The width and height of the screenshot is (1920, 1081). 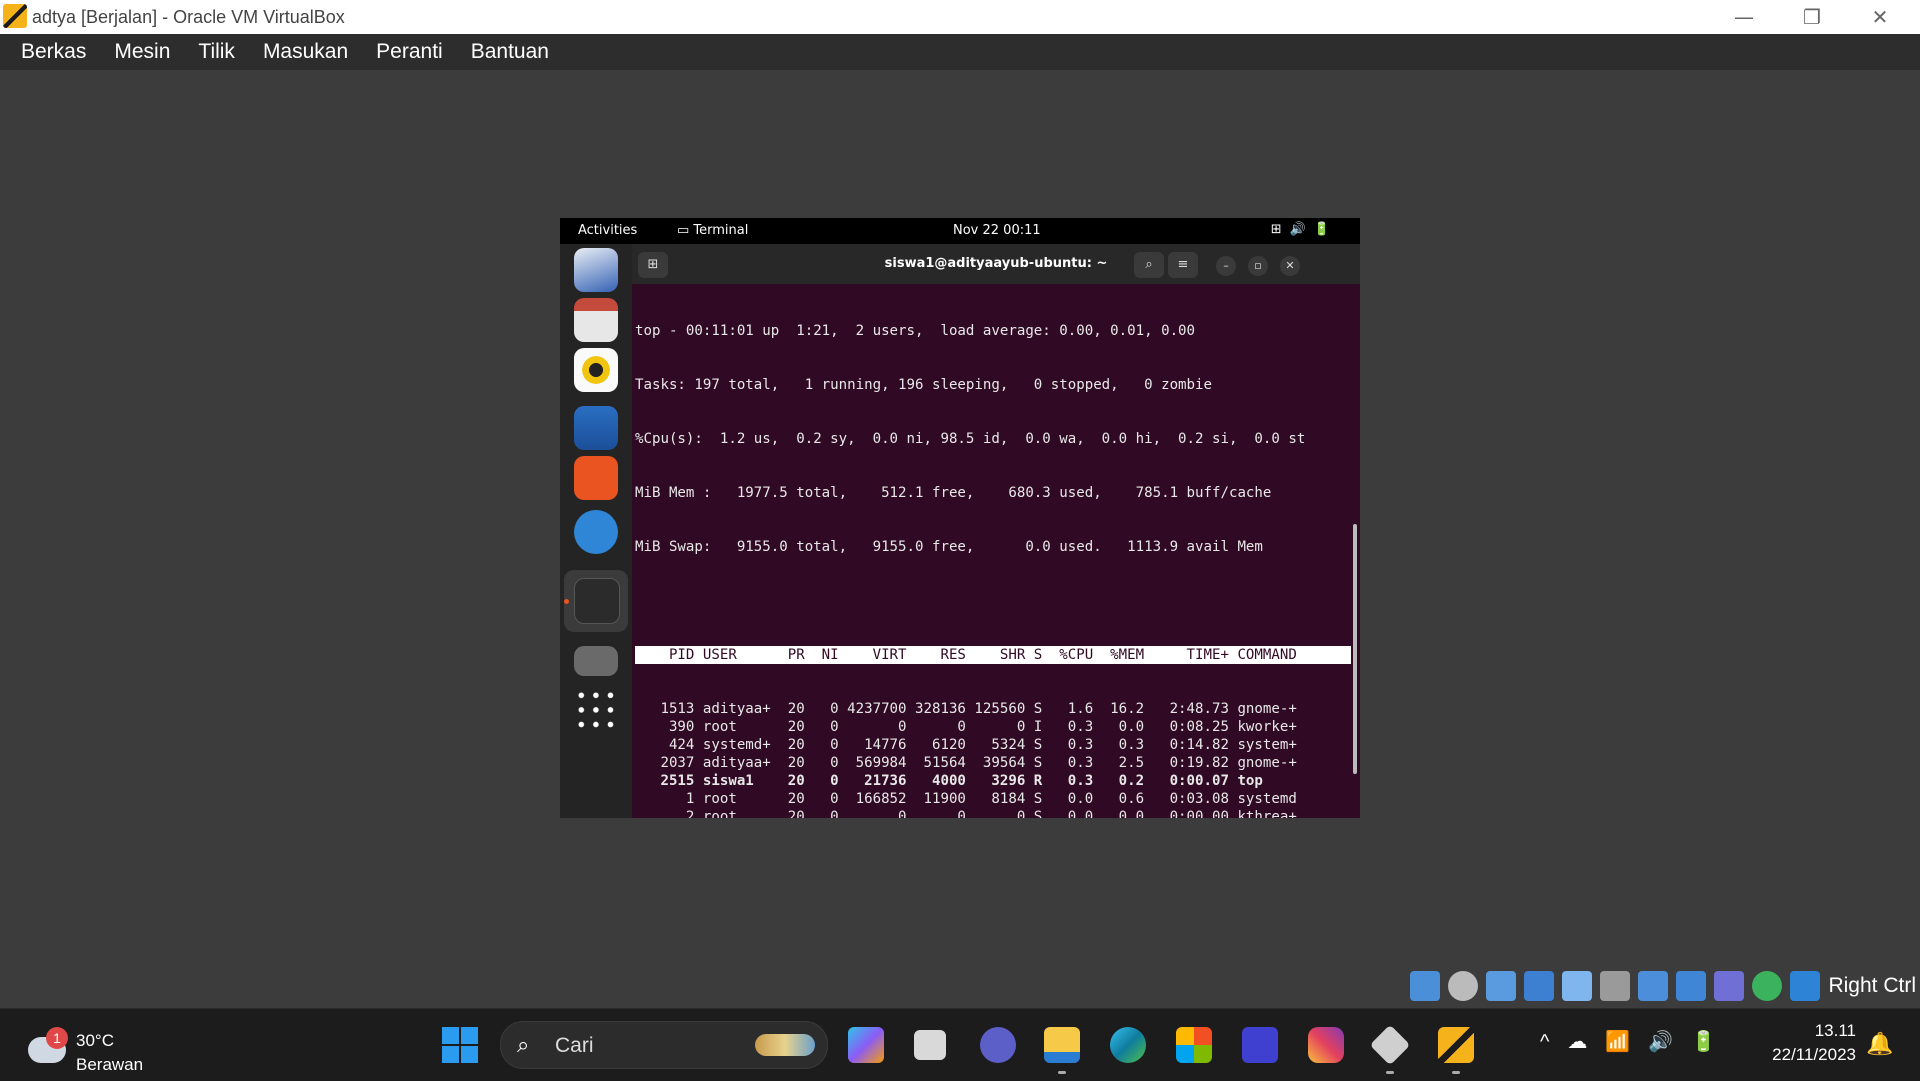 I want to click on system-tray: ^☁📶🔊🔋, so click(x=1637, y=1041).